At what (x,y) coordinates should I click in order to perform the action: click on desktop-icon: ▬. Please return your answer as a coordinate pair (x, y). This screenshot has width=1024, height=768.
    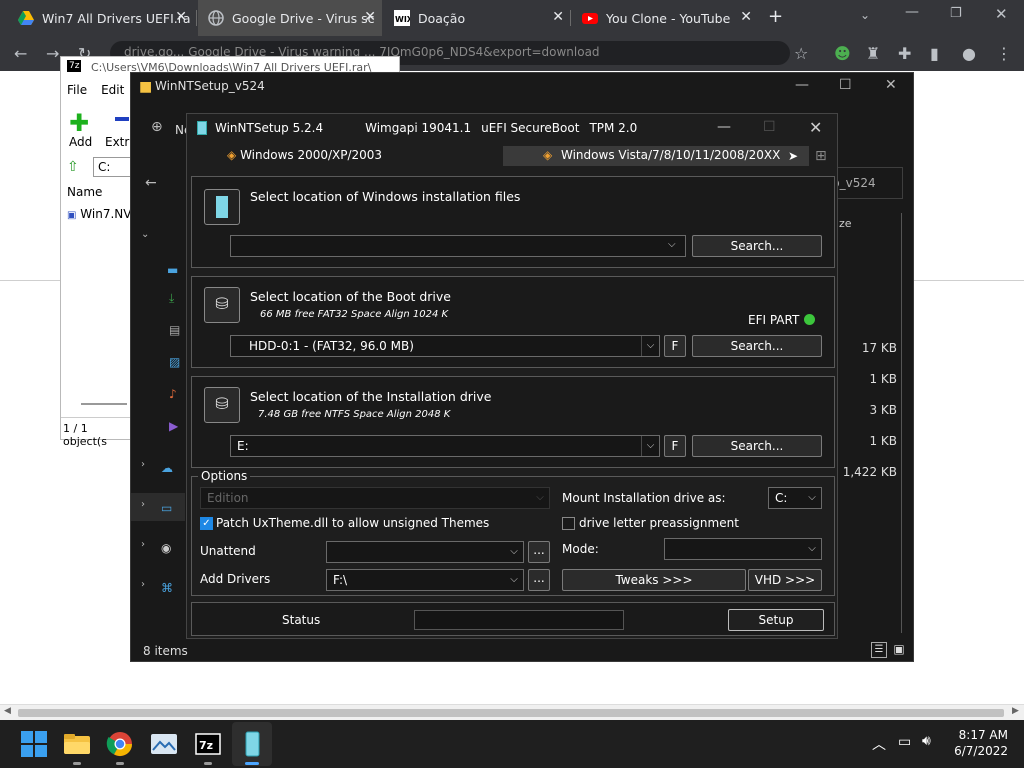
    Looking at the image, I should click on (172, 270).